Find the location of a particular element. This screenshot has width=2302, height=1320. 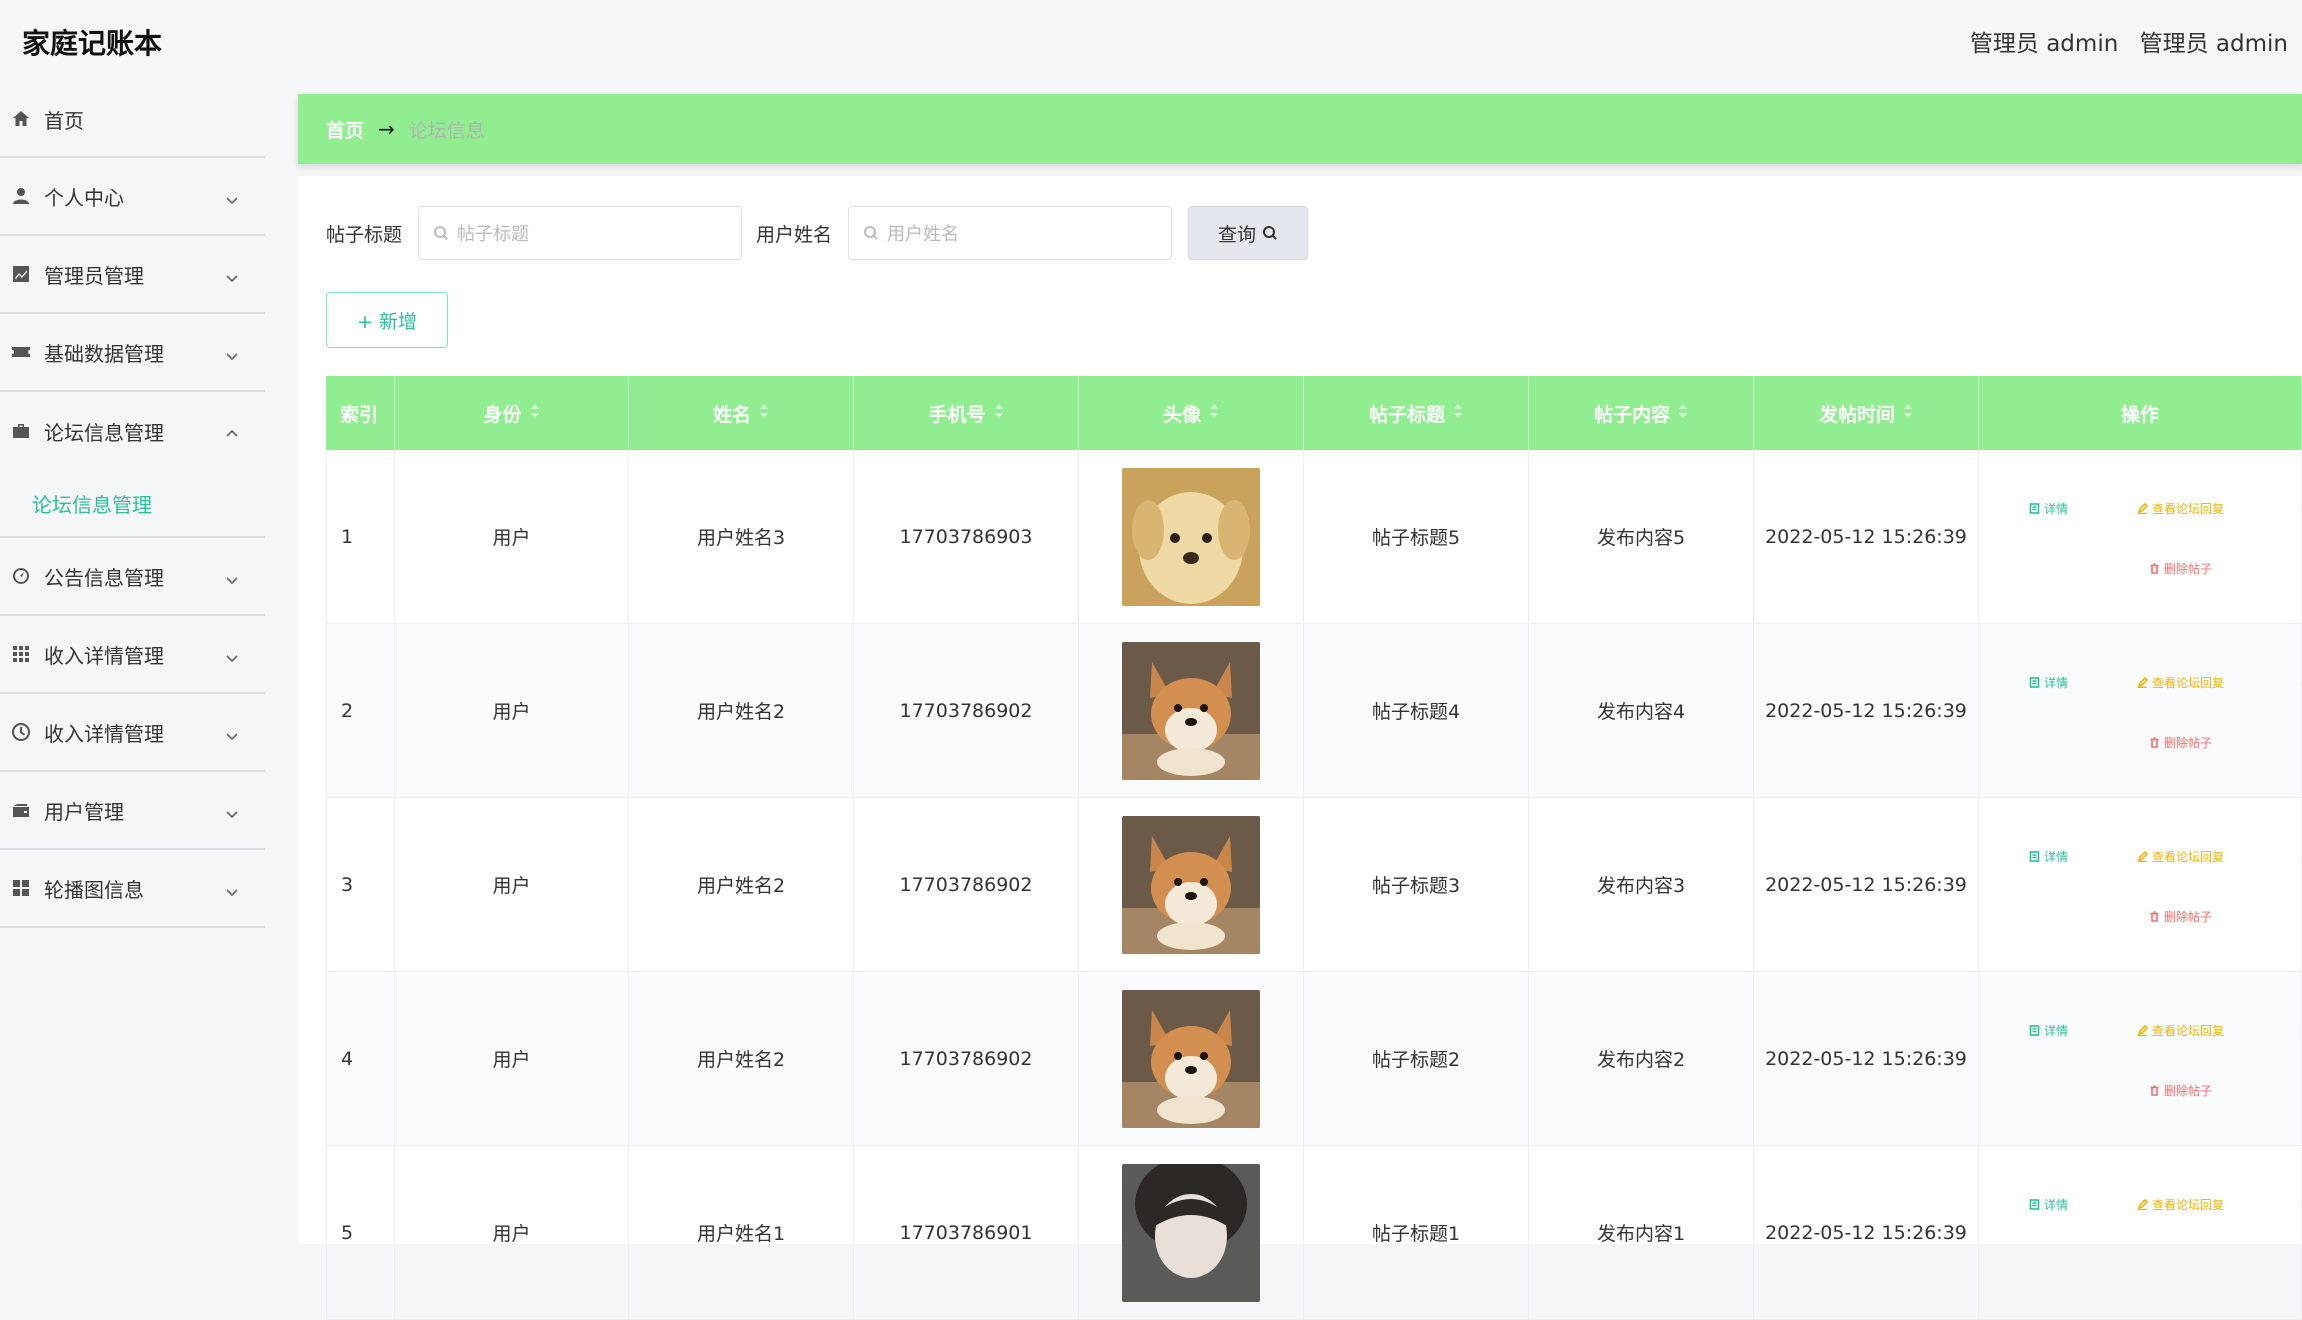

column-header-post-time: 发帖时间 is located at coordinates (1866, 413).